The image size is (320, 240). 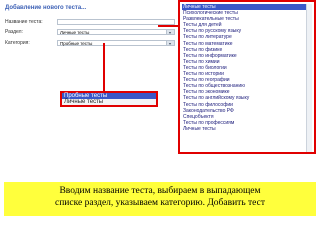 I want to click on category-dropdown-popup: Пробные тесты Личные тесты, so click(x=109, y=99).